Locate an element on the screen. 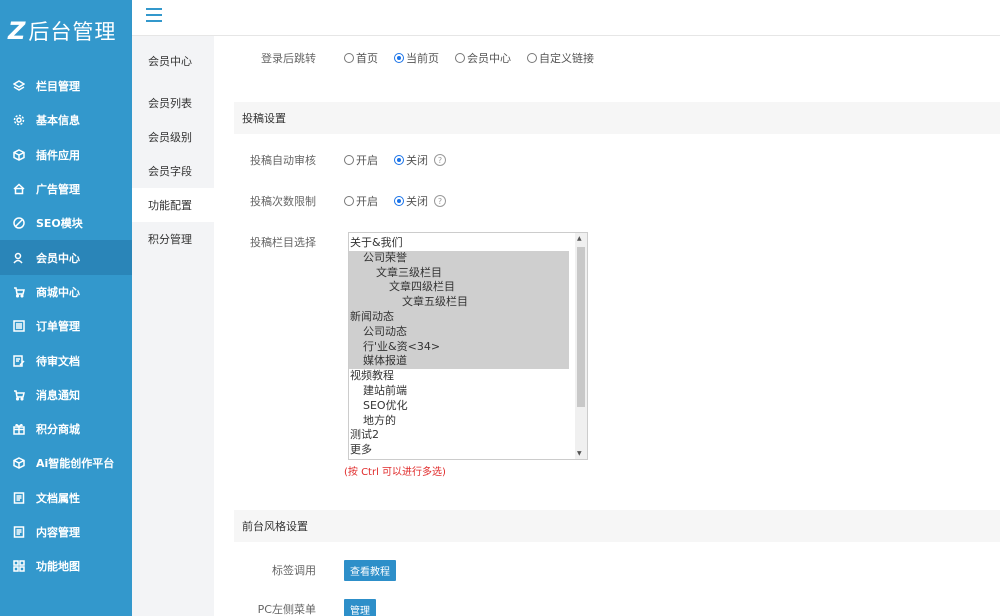 This screenshot has width=1000, height=616. radio-option: 自定义链接 is located at coordinates (560, 58).